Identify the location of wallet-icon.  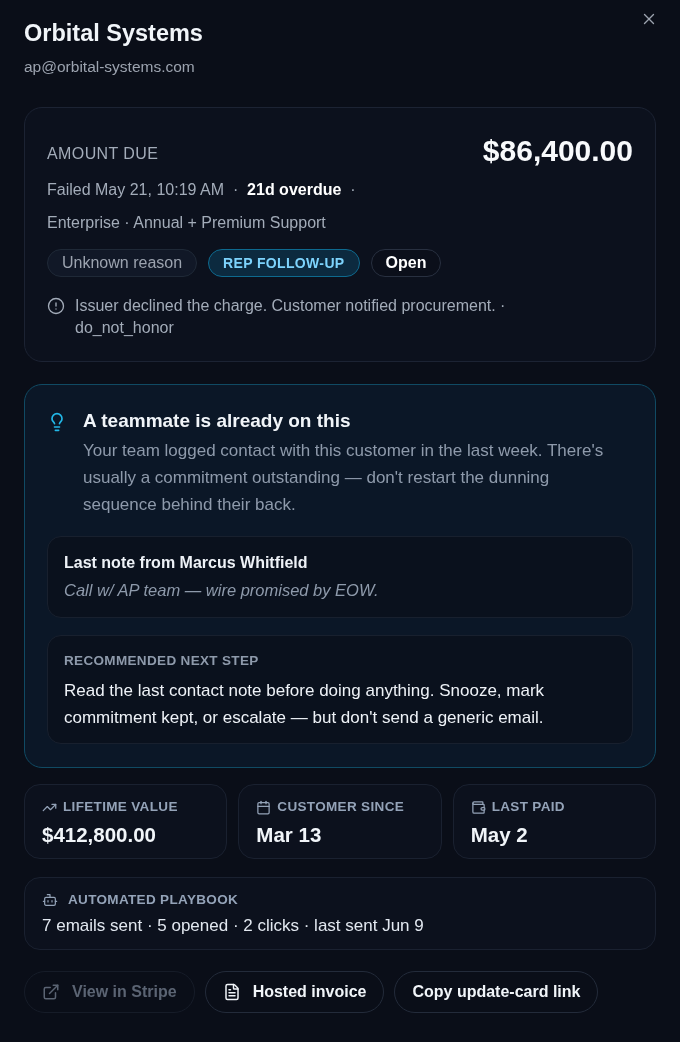
(478, 807).